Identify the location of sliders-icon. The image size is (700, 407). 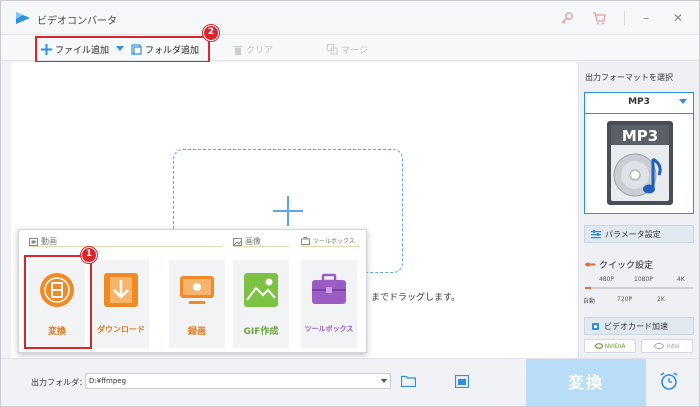
(596, 233).